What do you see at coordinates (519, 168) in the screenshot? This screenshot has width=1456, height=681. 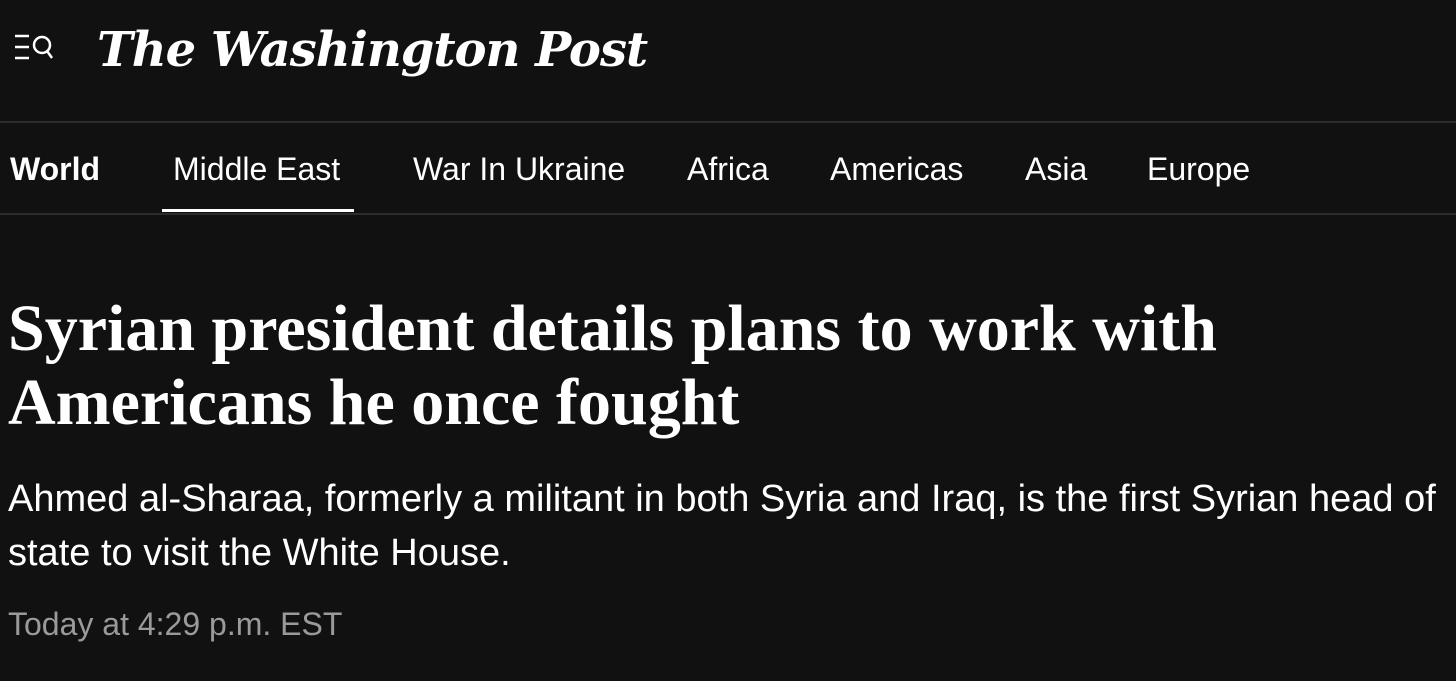 I see `nav-item-war-in-ukraine: War In Ukraine` at bounding box center [519, 168].